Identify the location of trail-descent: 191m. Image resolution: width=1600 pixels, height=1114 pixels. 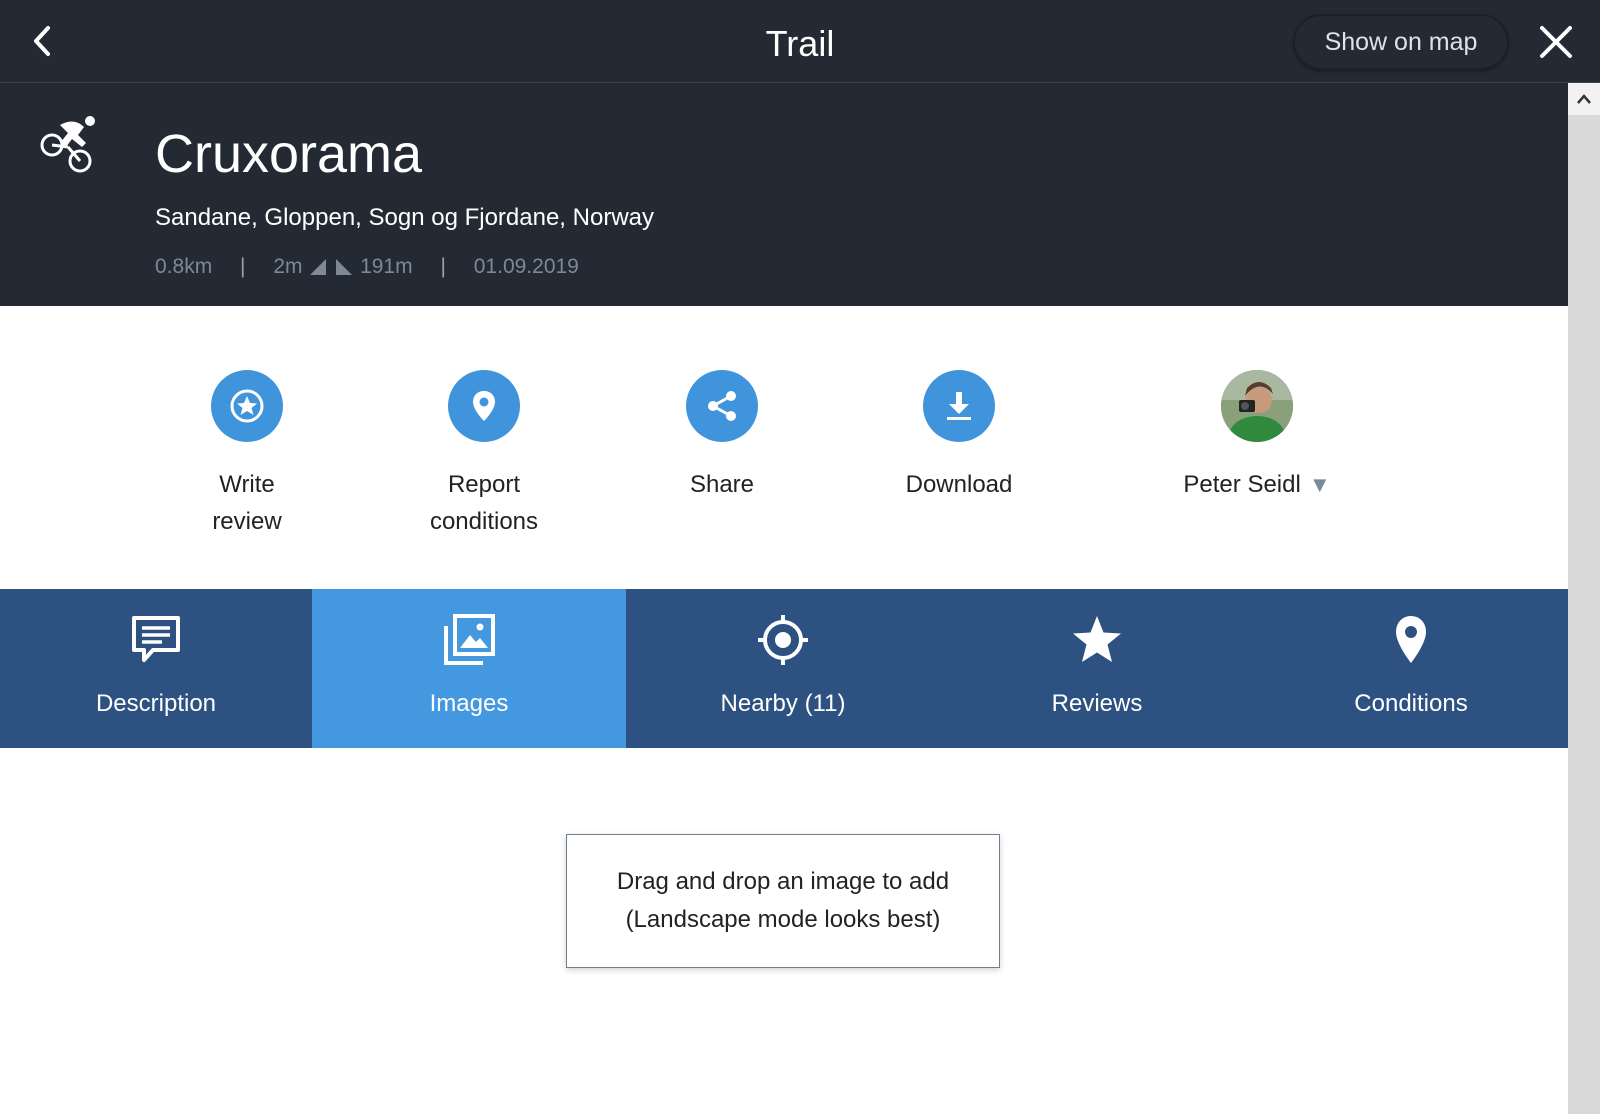
(386, 266).